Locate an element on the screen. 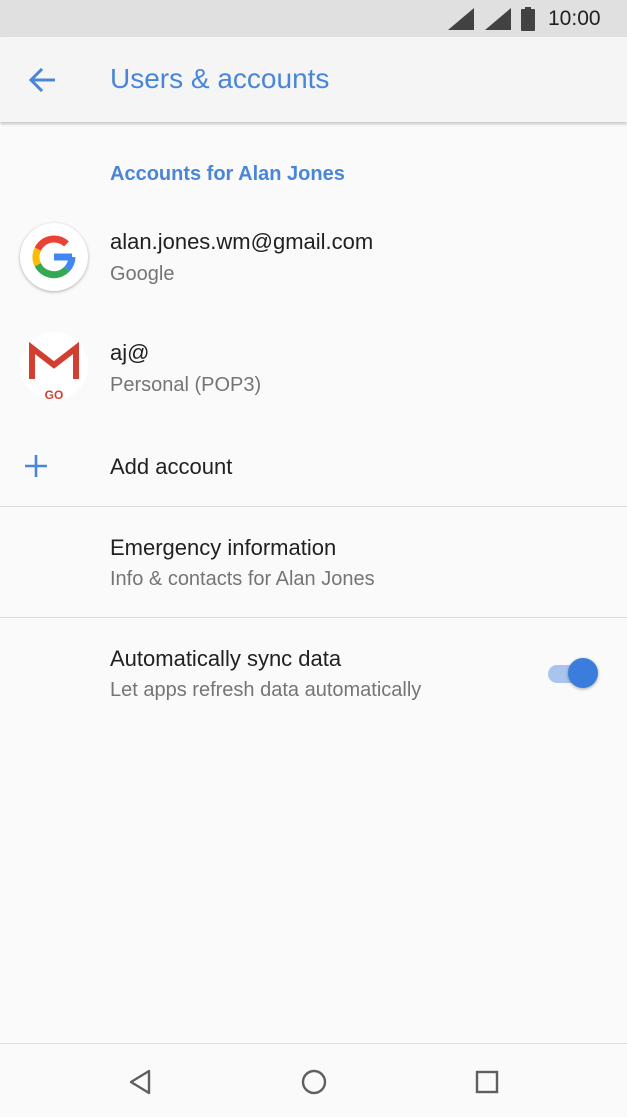 Image resolution: width=627 pixels, height=1117 pixels. auto-sync-toggle is located at coordinates (573, 673).